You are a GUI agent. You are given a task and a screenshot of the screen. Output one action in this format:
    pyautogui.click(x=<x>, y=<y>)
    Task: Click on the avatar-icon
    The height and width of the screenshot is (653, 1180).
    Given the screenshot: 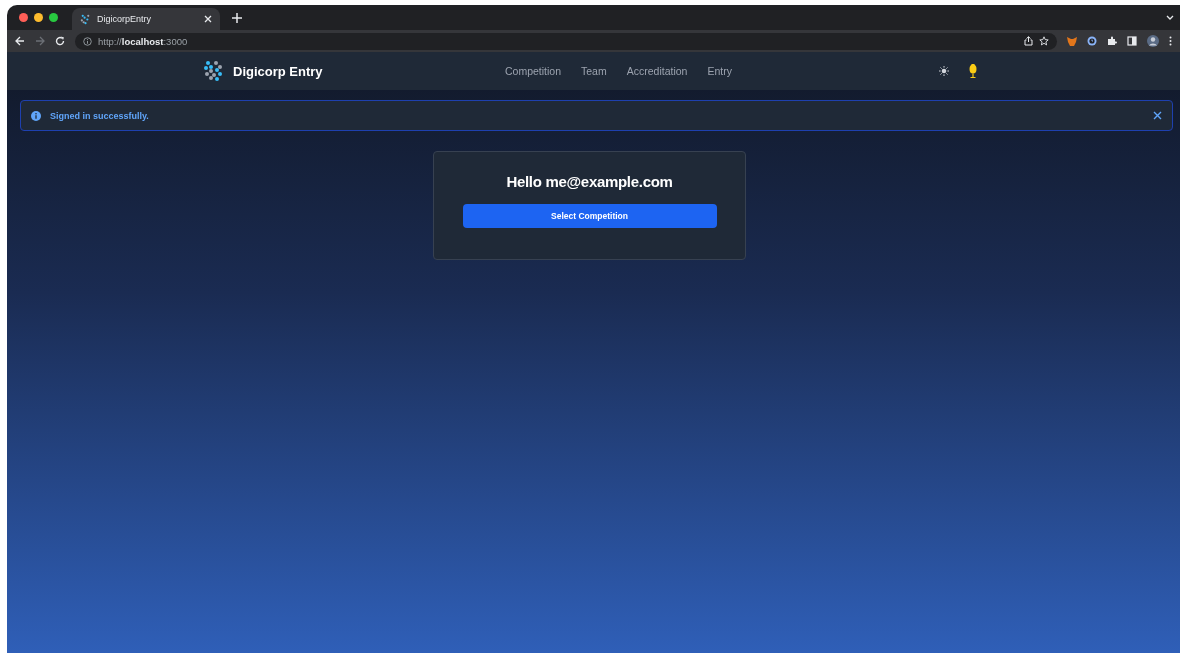 What is the action you would take?
    pyautogui.click(x=1153, y=41)
    